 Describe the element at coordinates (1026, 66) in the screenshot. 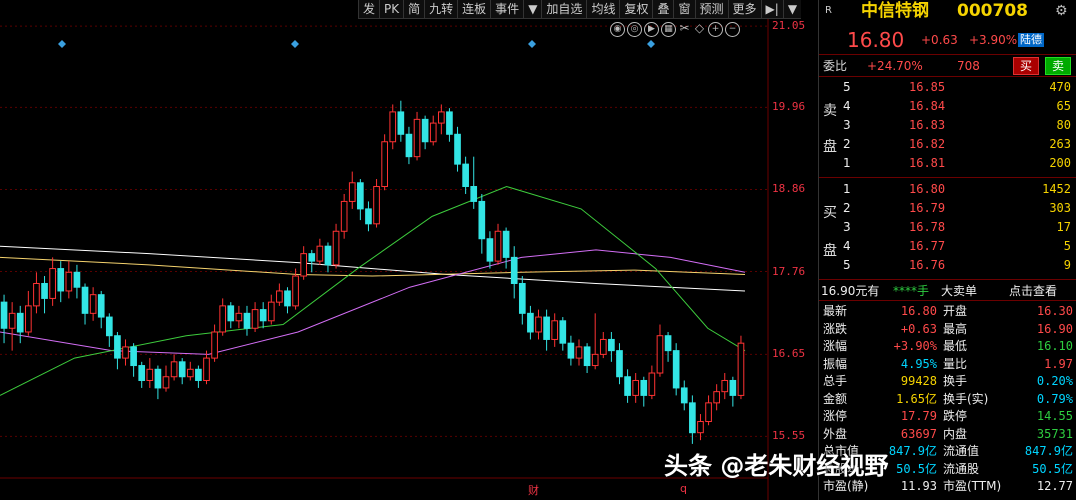

I see `buy-button: 买` at that location.